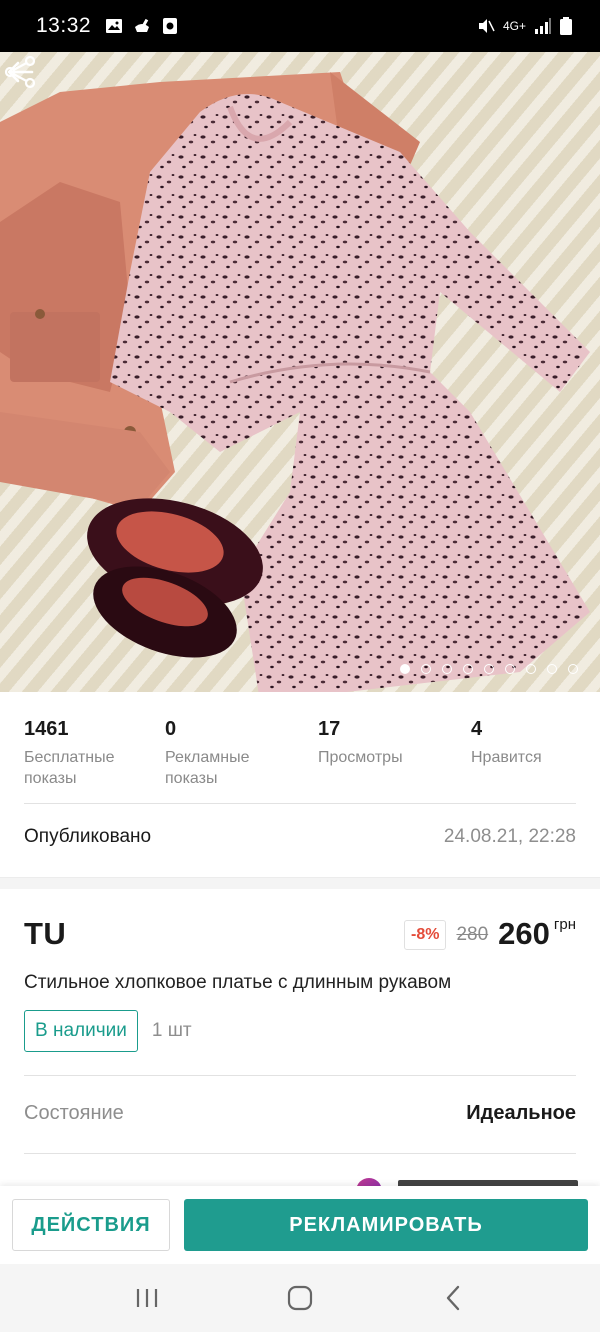  What do you see at coordinates (170, 26) in the screenshot?
I see `app-notification-icon` at bounding box center [170, 26].